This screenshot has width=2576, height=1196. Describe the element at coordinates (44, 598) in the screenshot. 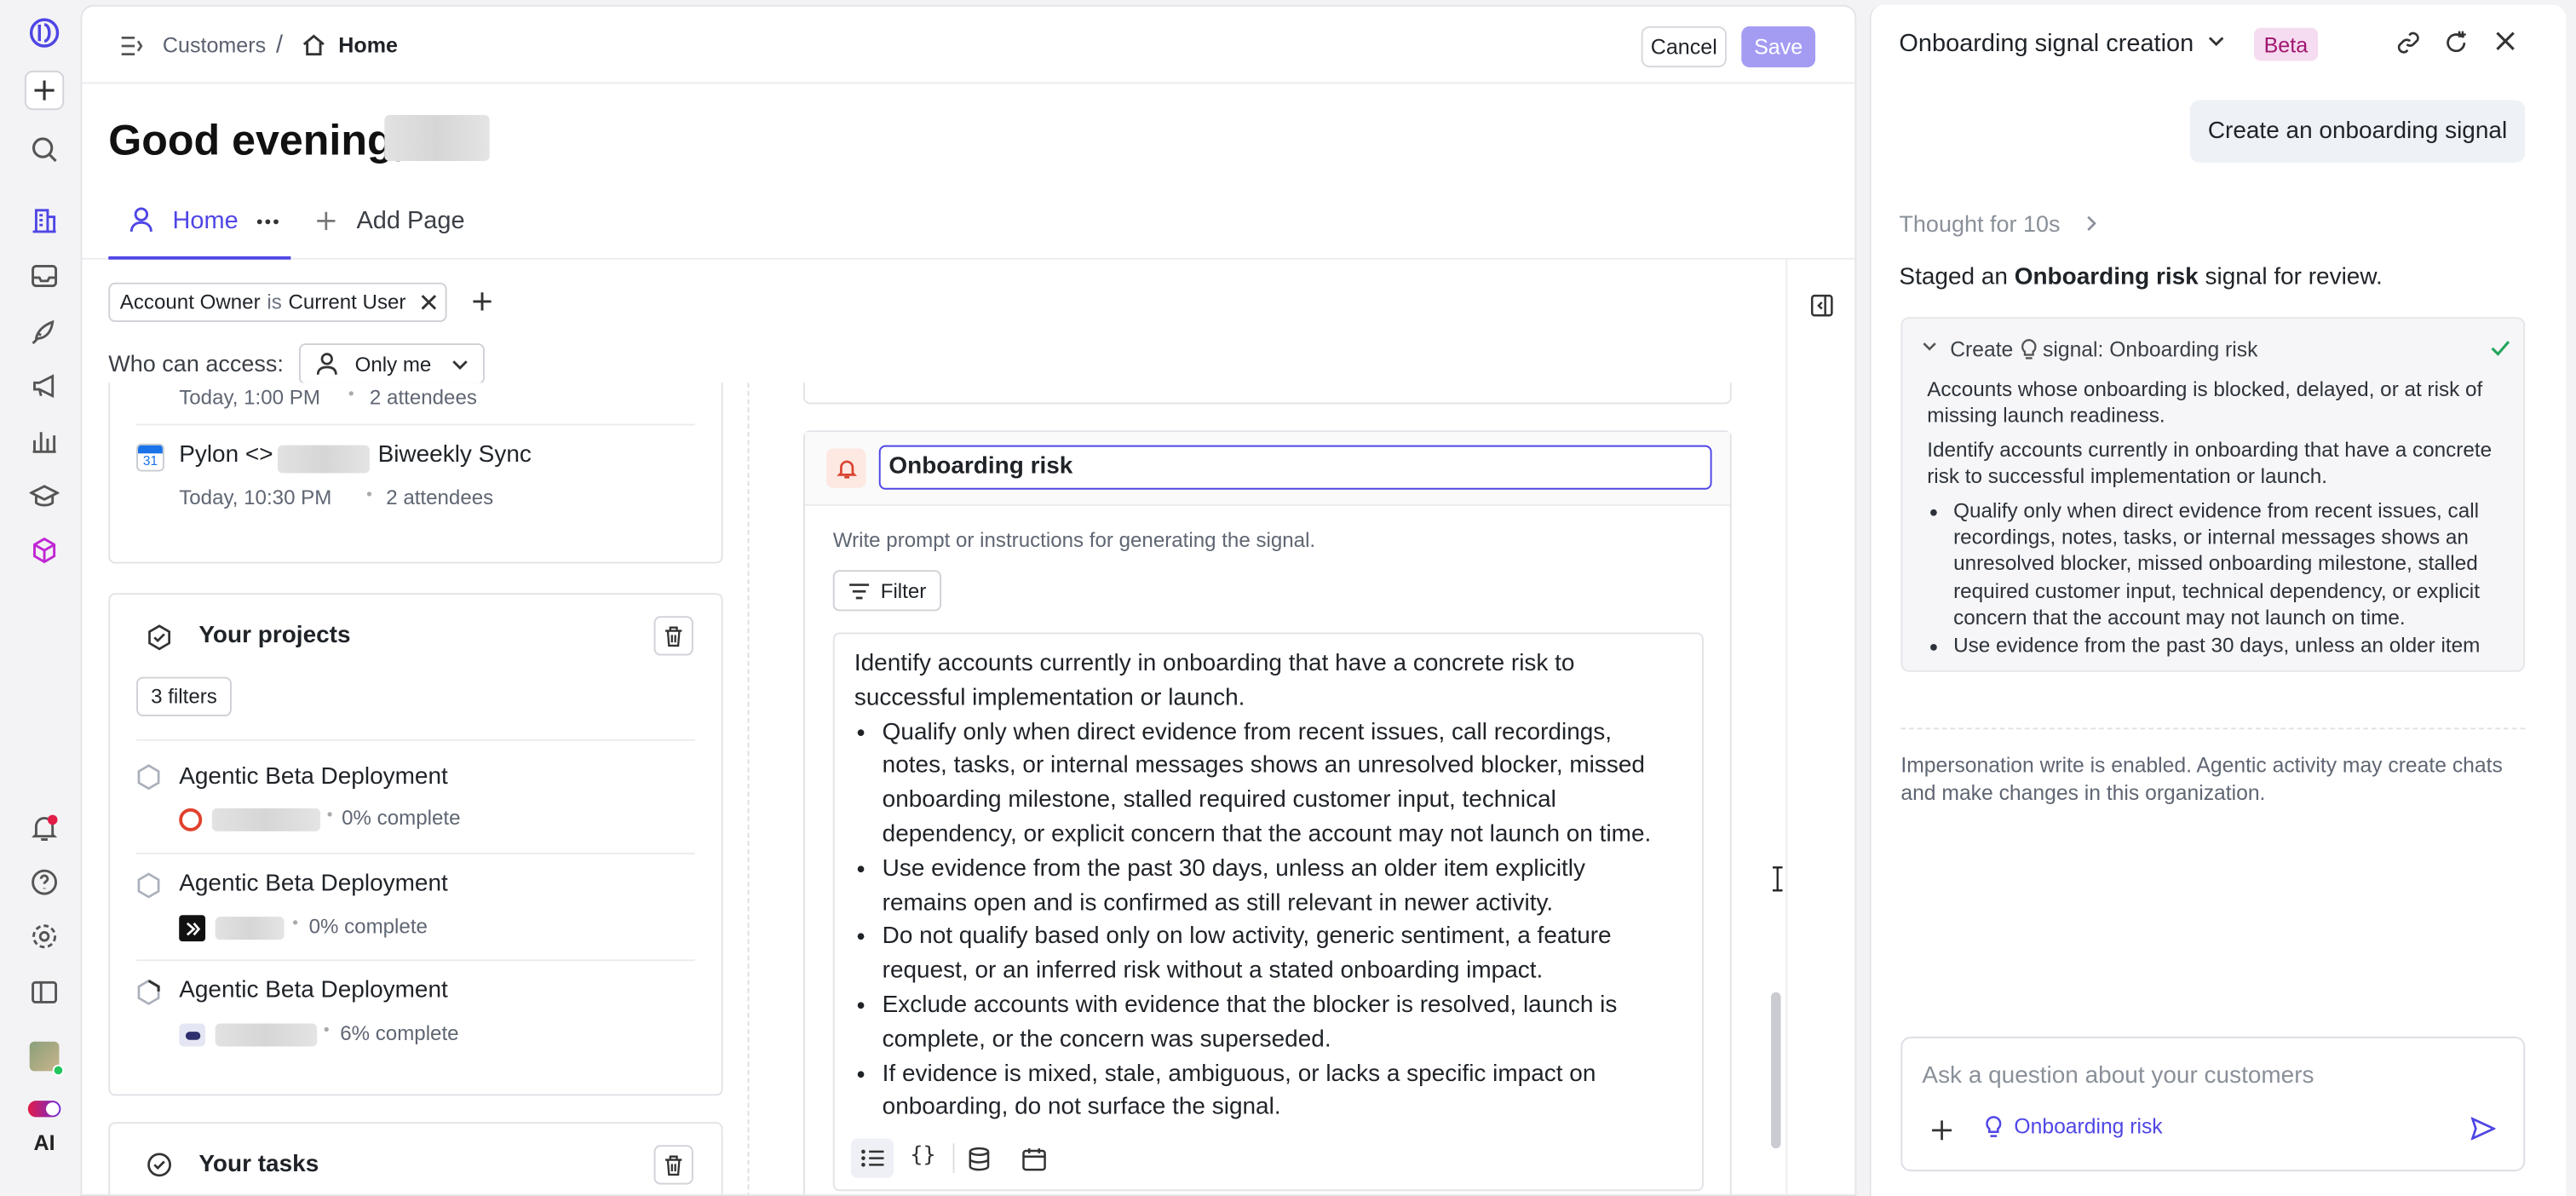

I see `left-rail: AI` at that location.